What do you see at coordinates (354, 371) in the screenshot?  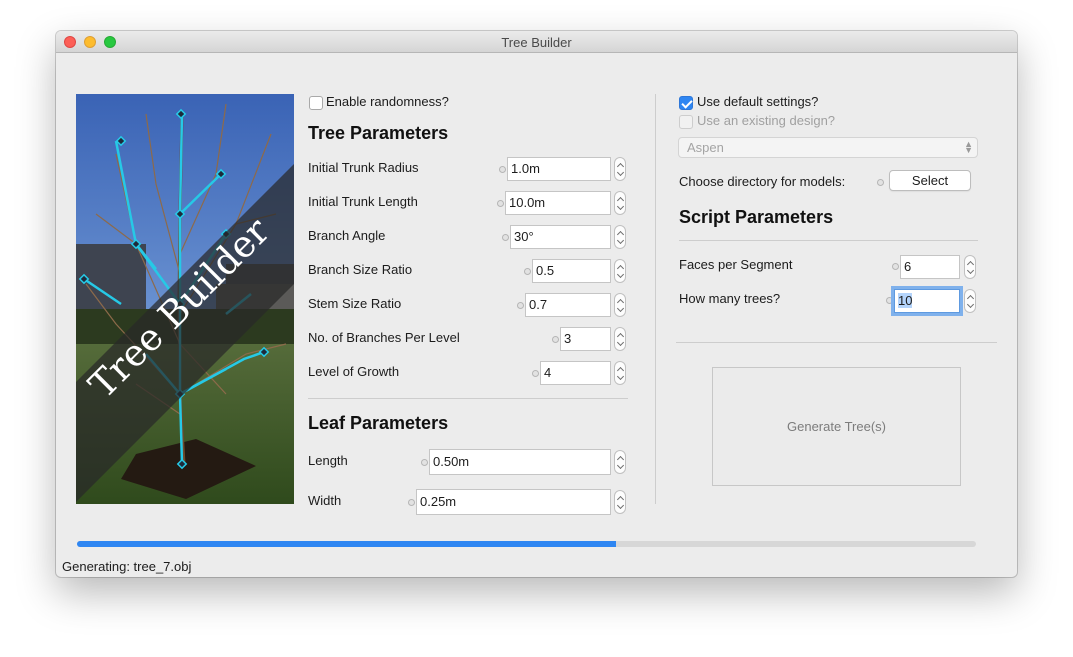 I see `param-label: Level of Growth` at bounding box center [354, 371].